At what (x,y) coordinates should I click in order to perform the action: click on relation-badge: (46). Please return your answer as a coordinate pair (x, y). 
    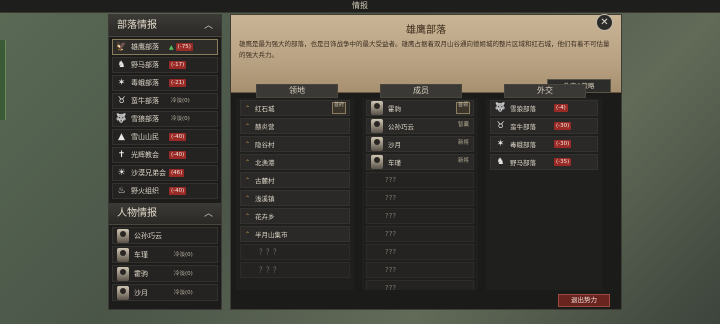
    Looking at the image, I should click on (177, 173).